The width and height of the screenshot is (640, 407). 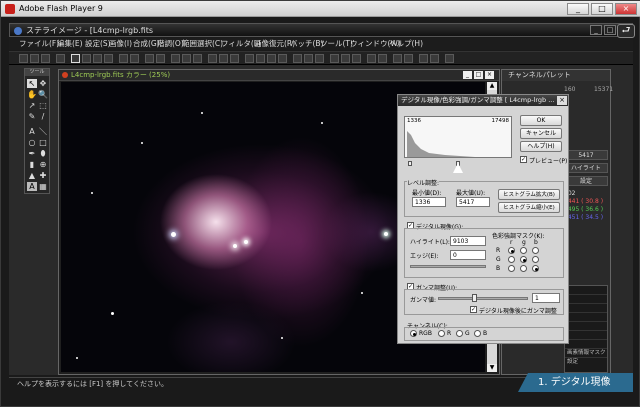 I want to click on palette-value-field: 5417, so click(x=586, y=155).